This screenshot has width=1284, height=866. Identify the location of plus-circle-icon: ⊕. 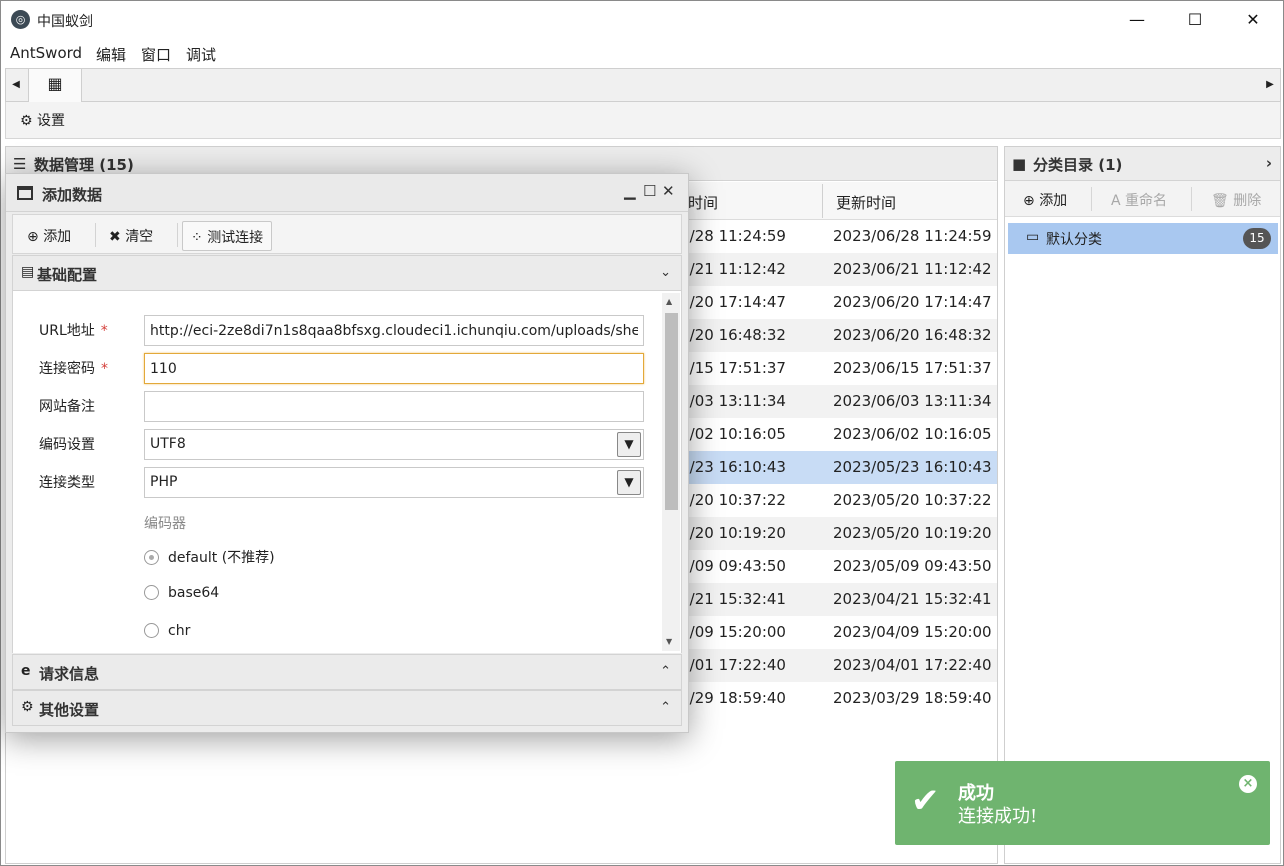
(1029, 201).